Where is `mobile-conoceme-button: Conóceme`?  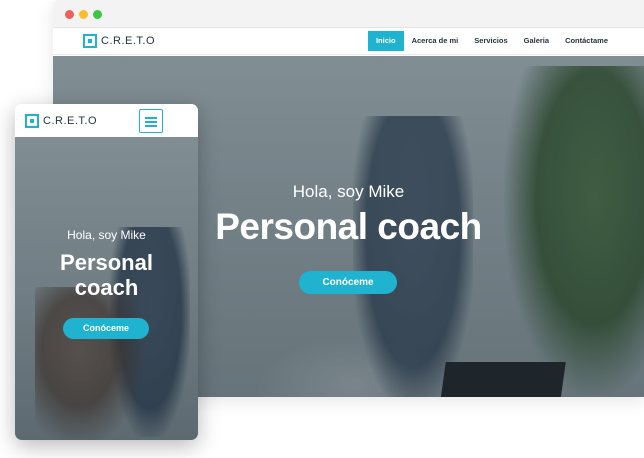
mobile-conoceme-button: Conóceme is located at coordinates (106, 328).